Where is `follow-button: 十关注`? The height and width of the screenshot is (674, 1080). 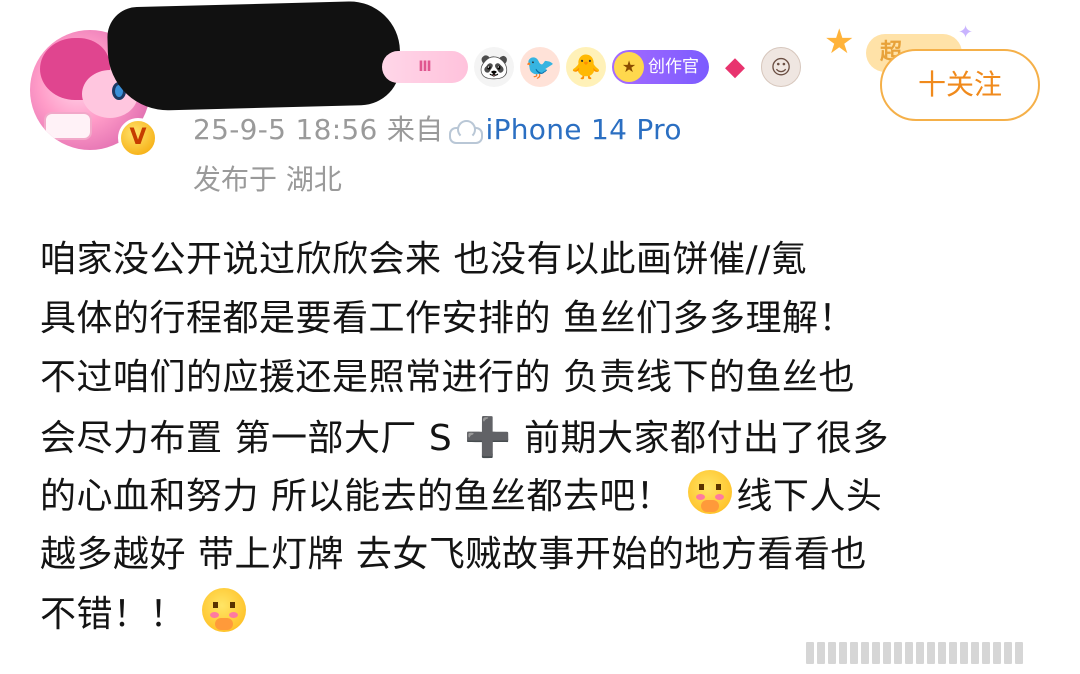
follow-button: 十关注 is located at coordinates (960, 85).